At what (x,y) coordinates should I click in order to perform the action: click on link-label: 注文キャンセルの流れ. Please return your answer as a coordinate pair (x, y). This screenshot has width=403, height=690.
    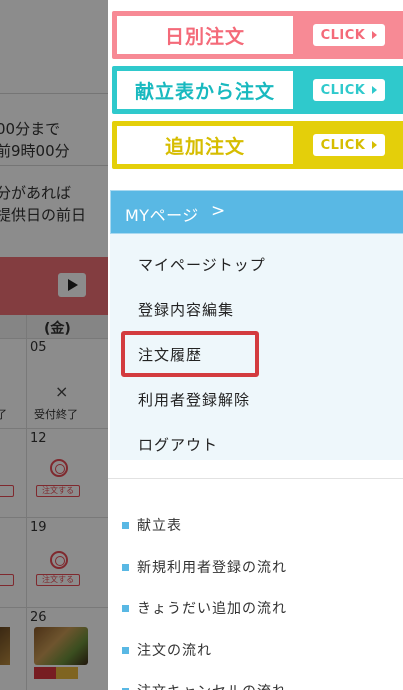
    Looking at the image, I should click on (212, 685).